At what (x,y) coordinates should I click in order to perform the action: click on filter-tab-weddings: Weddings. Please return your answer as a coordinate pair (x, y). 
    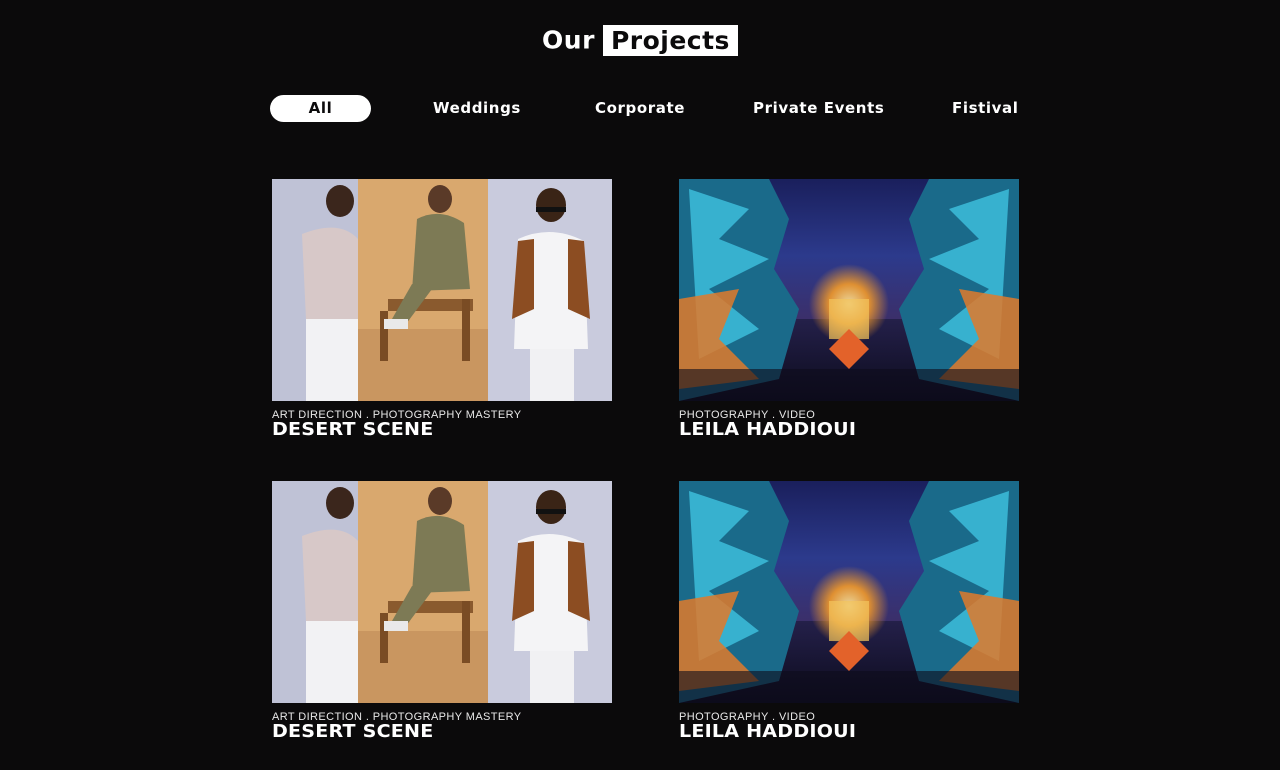
    Looking at the image, I should click on (477, 108).